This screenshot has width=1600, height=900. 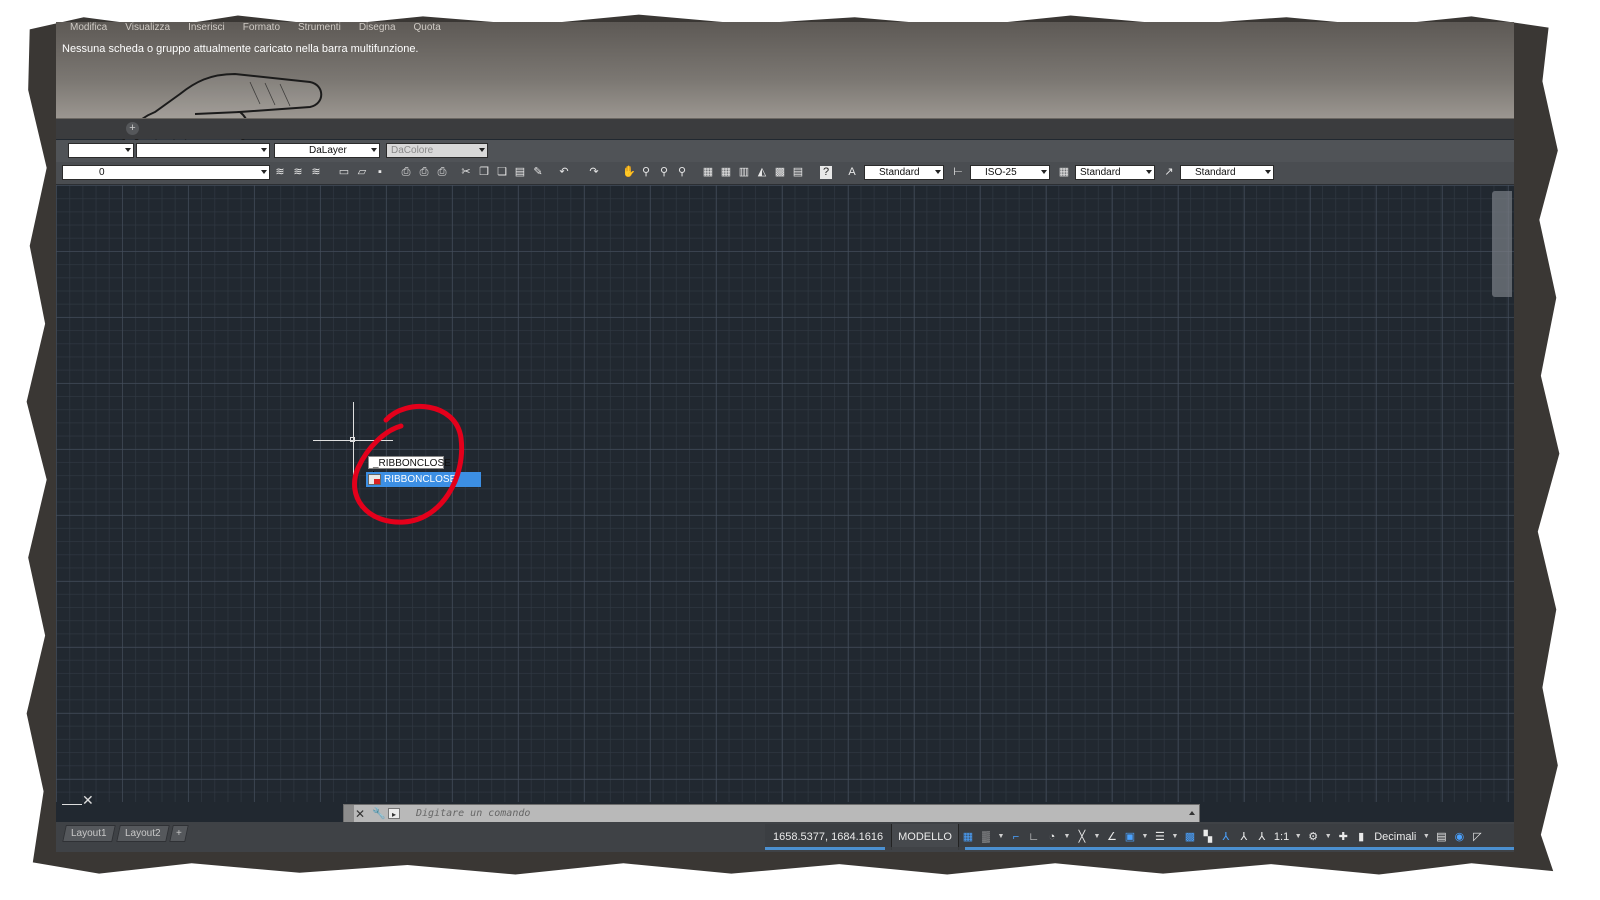 I want to click on markup-icon: ▩, so click(x=780, y=172).